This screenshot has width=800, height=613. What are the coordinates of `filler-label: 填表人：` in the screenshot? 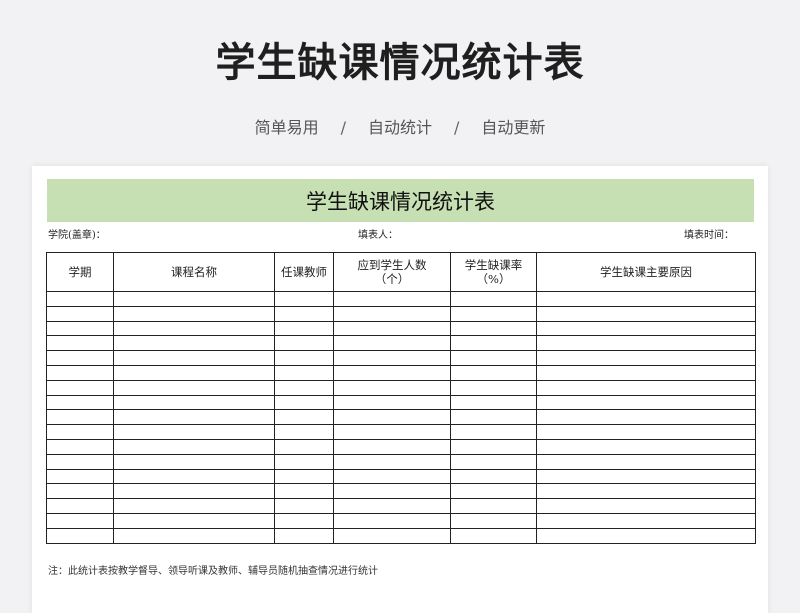 It's located at (378, 235).